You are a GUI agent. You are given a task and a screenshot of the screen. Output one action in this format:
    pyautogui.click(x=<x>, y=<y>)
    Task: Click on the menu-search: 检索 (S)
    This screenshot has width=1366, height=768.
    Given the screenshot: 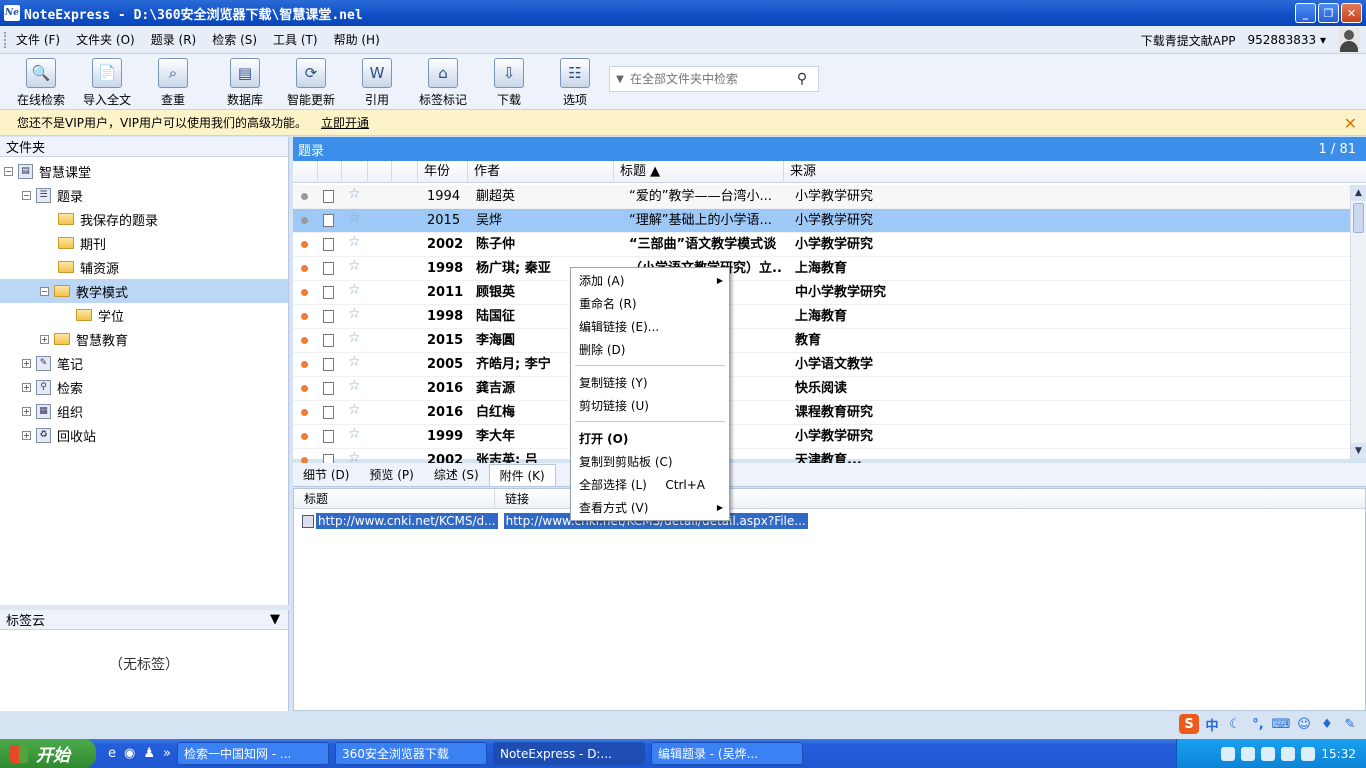 What is the action you would take?
    pyautogui.click(x=234, y=39)
    